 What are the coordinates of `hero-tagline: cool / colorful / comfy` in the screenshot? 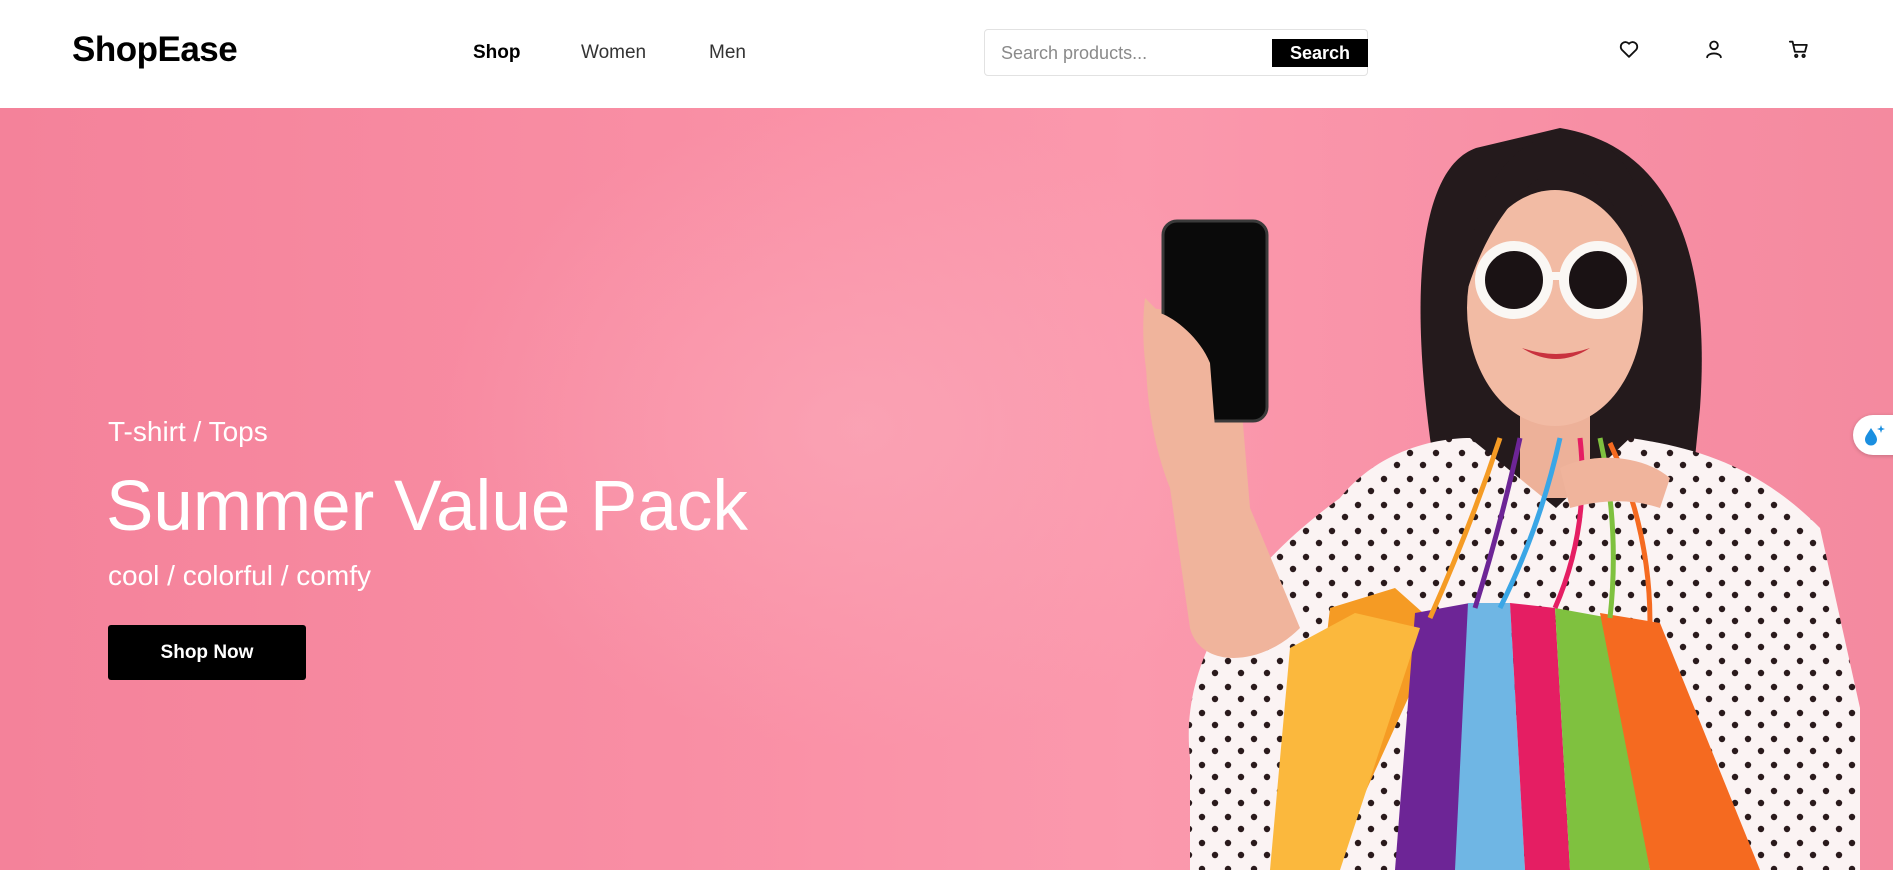 It's located at (239, 575).